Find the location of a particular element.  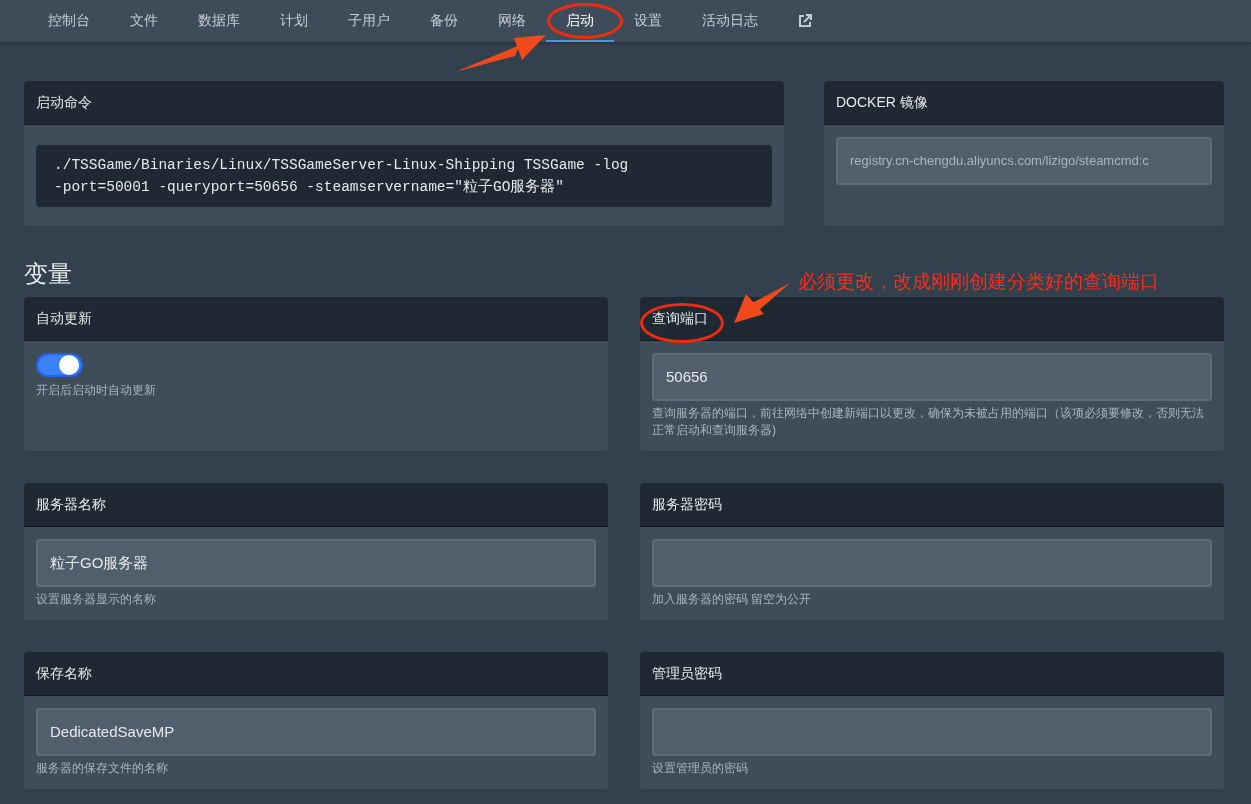

command-line: -port=50001 -queryport=50656 -steamservername="粒子GO服务器" is located at coordinates (310, 187).